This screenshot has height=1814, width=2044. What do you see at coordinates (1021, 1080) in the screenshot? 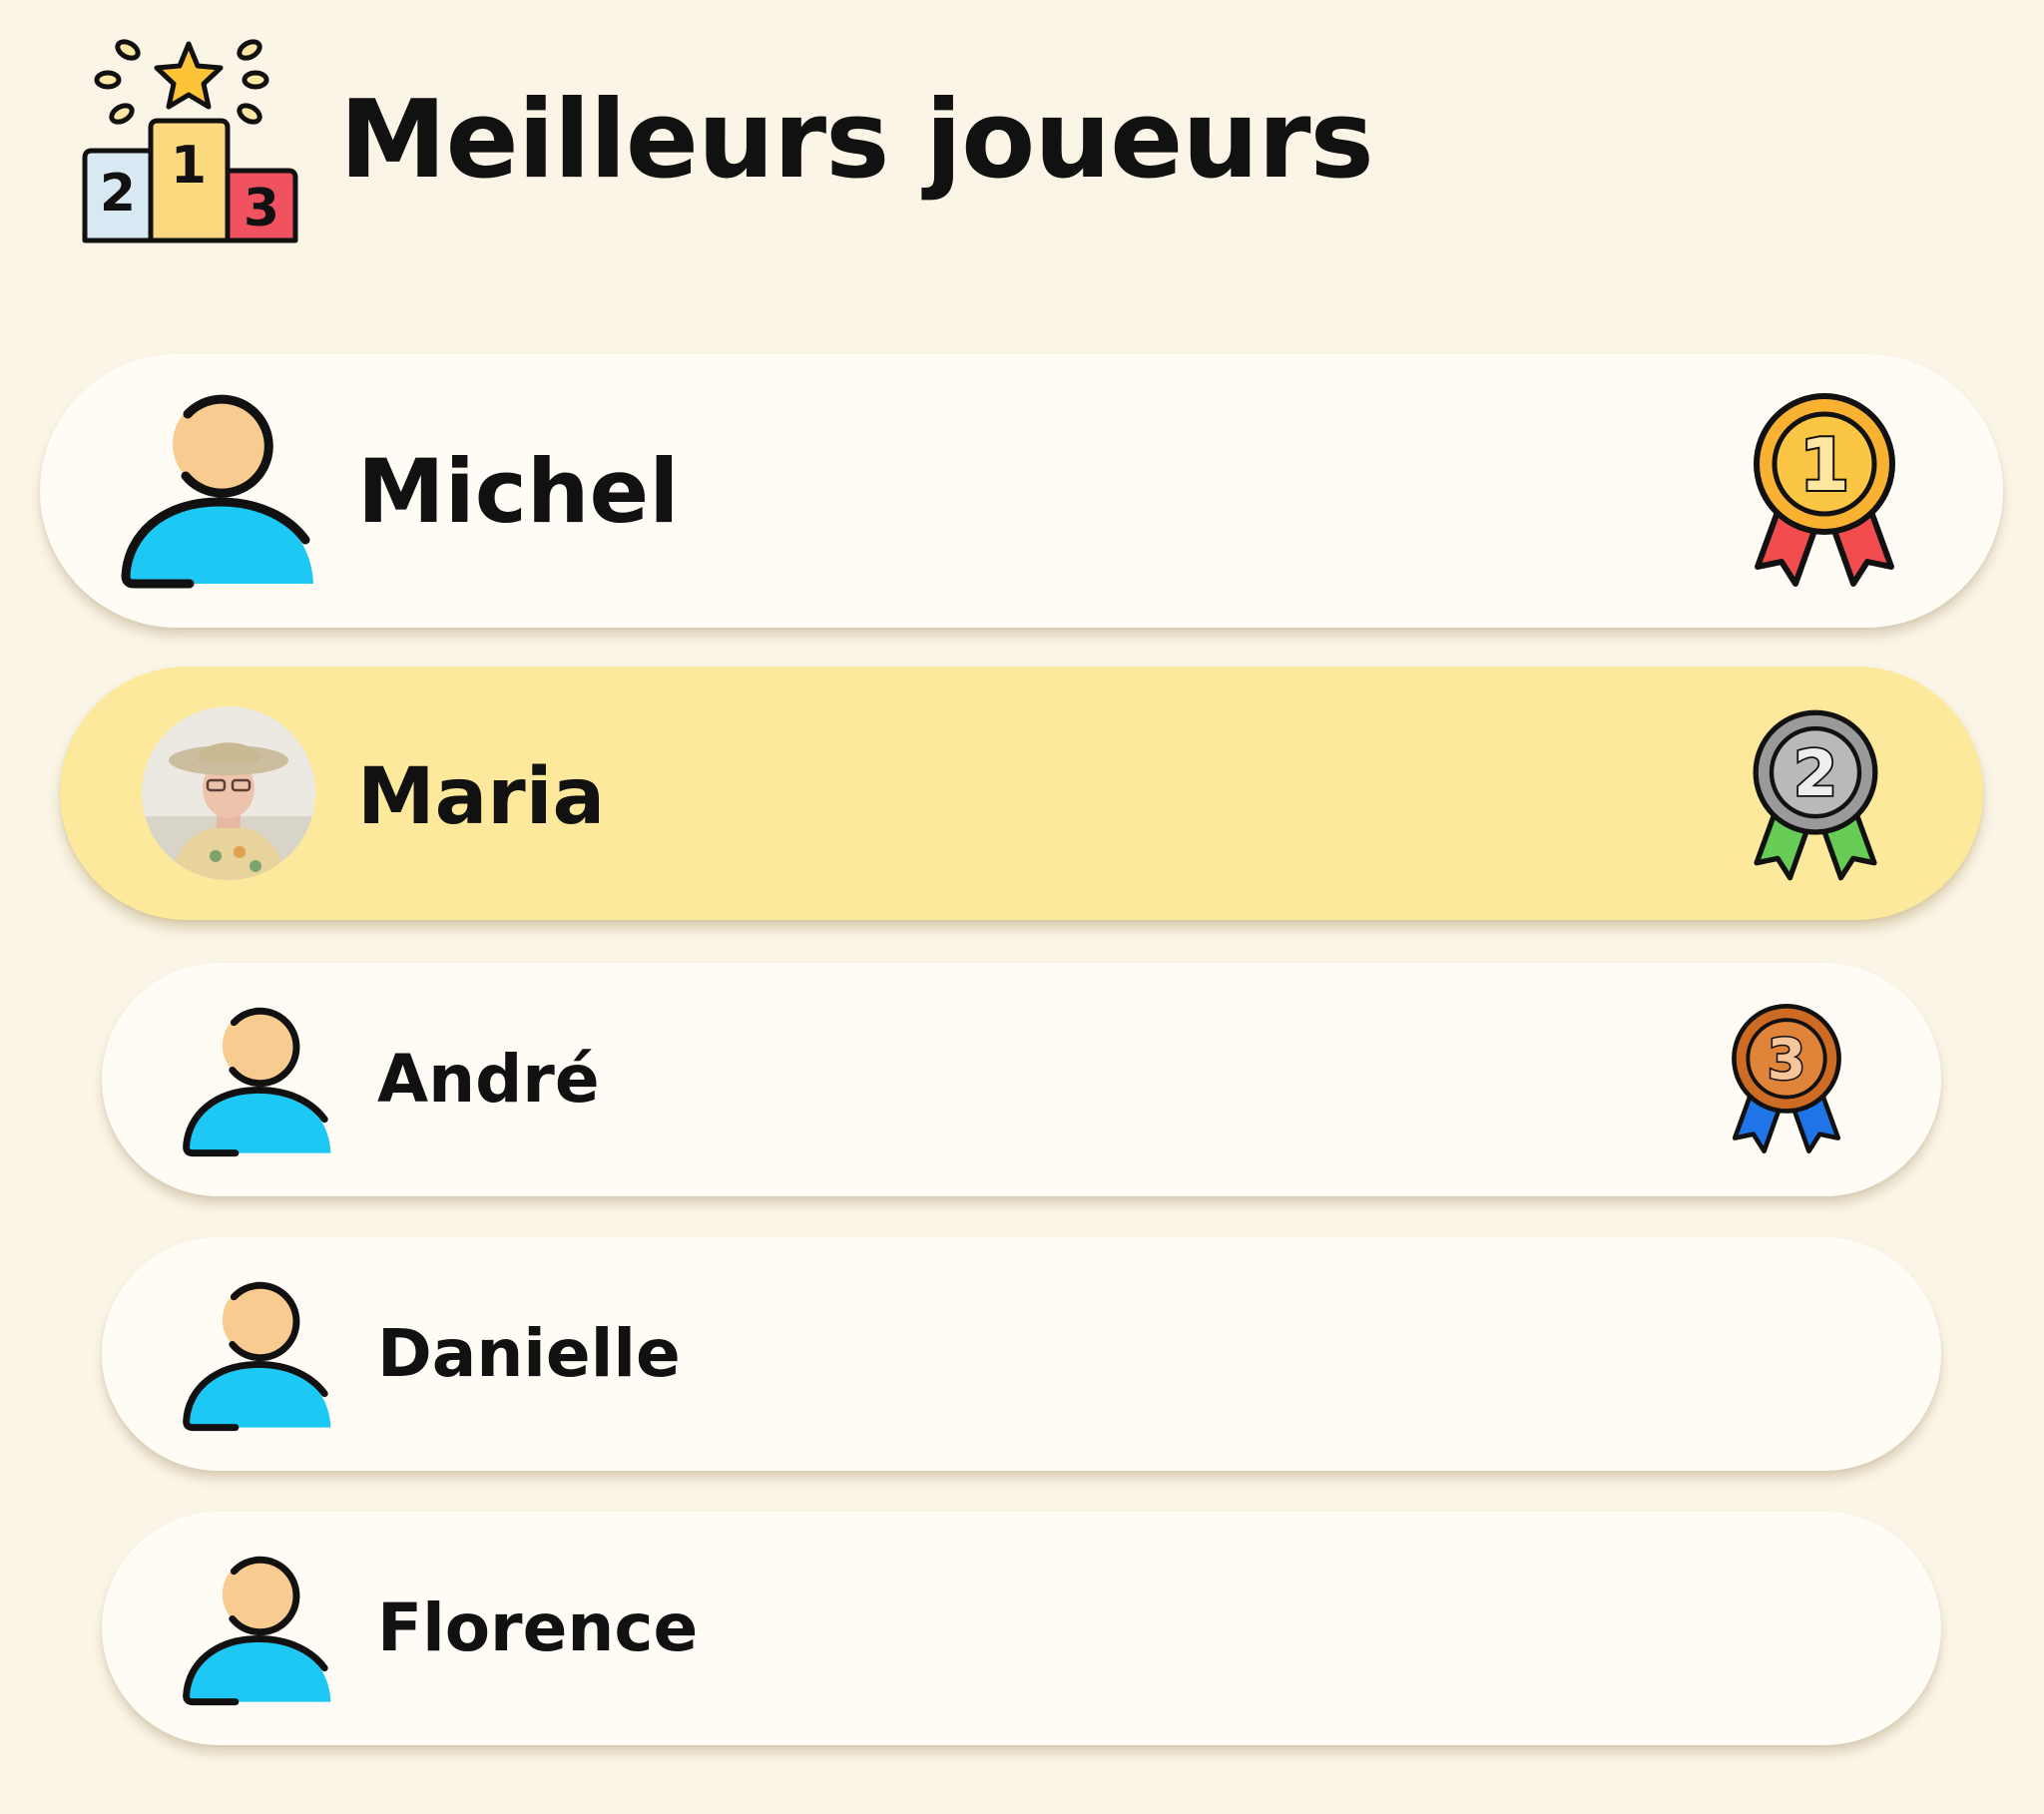
I see `player-card-andre: André 3` at bounding box center [1021, 1080].